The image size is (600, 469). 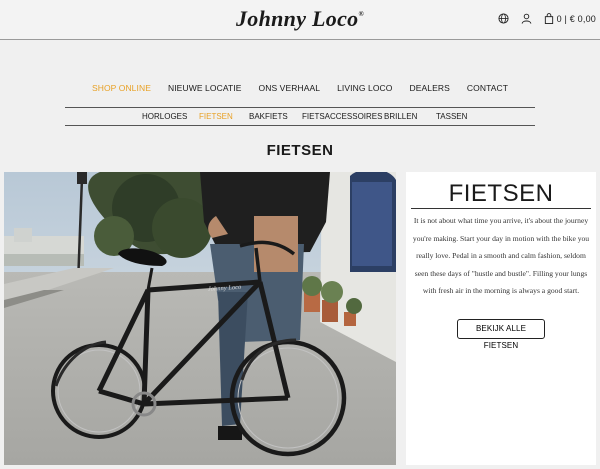 What do you see at coordinates (487, 88) in the screenshot?
I see `nav-item-contact: CONTACT` at bounding box center [487, 88].